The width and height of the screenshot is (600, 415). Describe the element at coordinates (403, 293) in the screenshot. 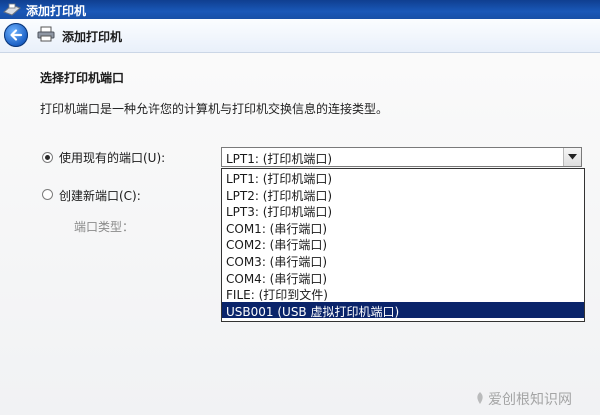

I see `port-option-file: FILE: (打印到文件)` at that location.